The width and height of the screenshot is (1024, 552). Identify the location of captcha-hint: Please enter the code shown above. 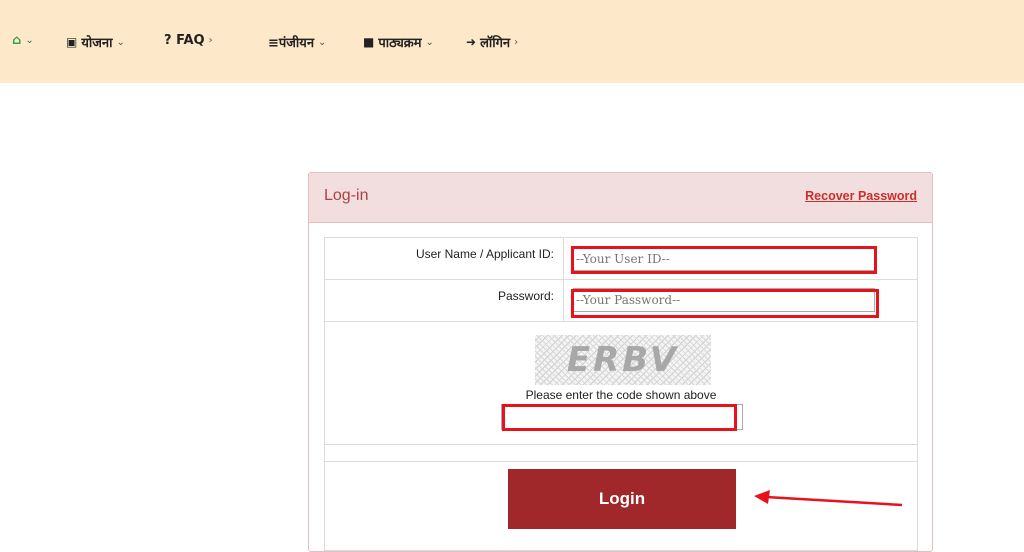
(621, 395).